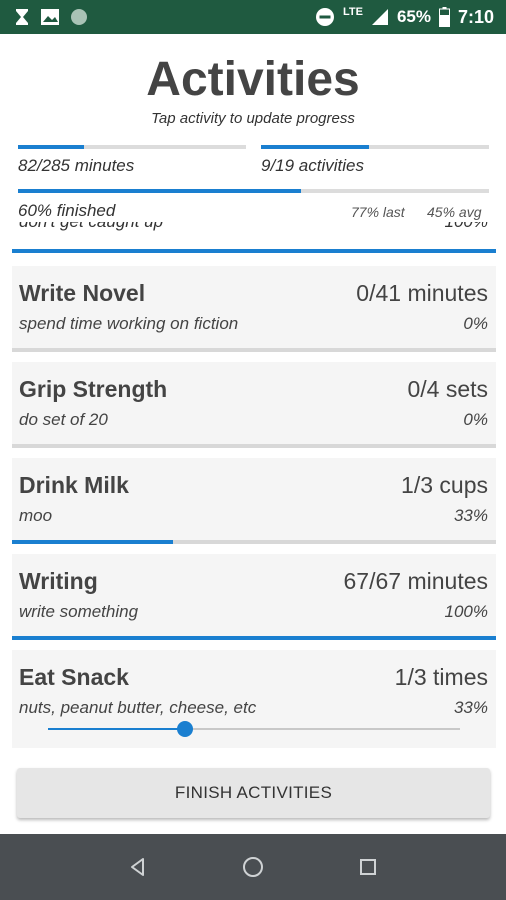  What do you see at coordinates (132, 147) in the screenshot?
I see `minutes-progress-bar` at bounding box center [132, 147].